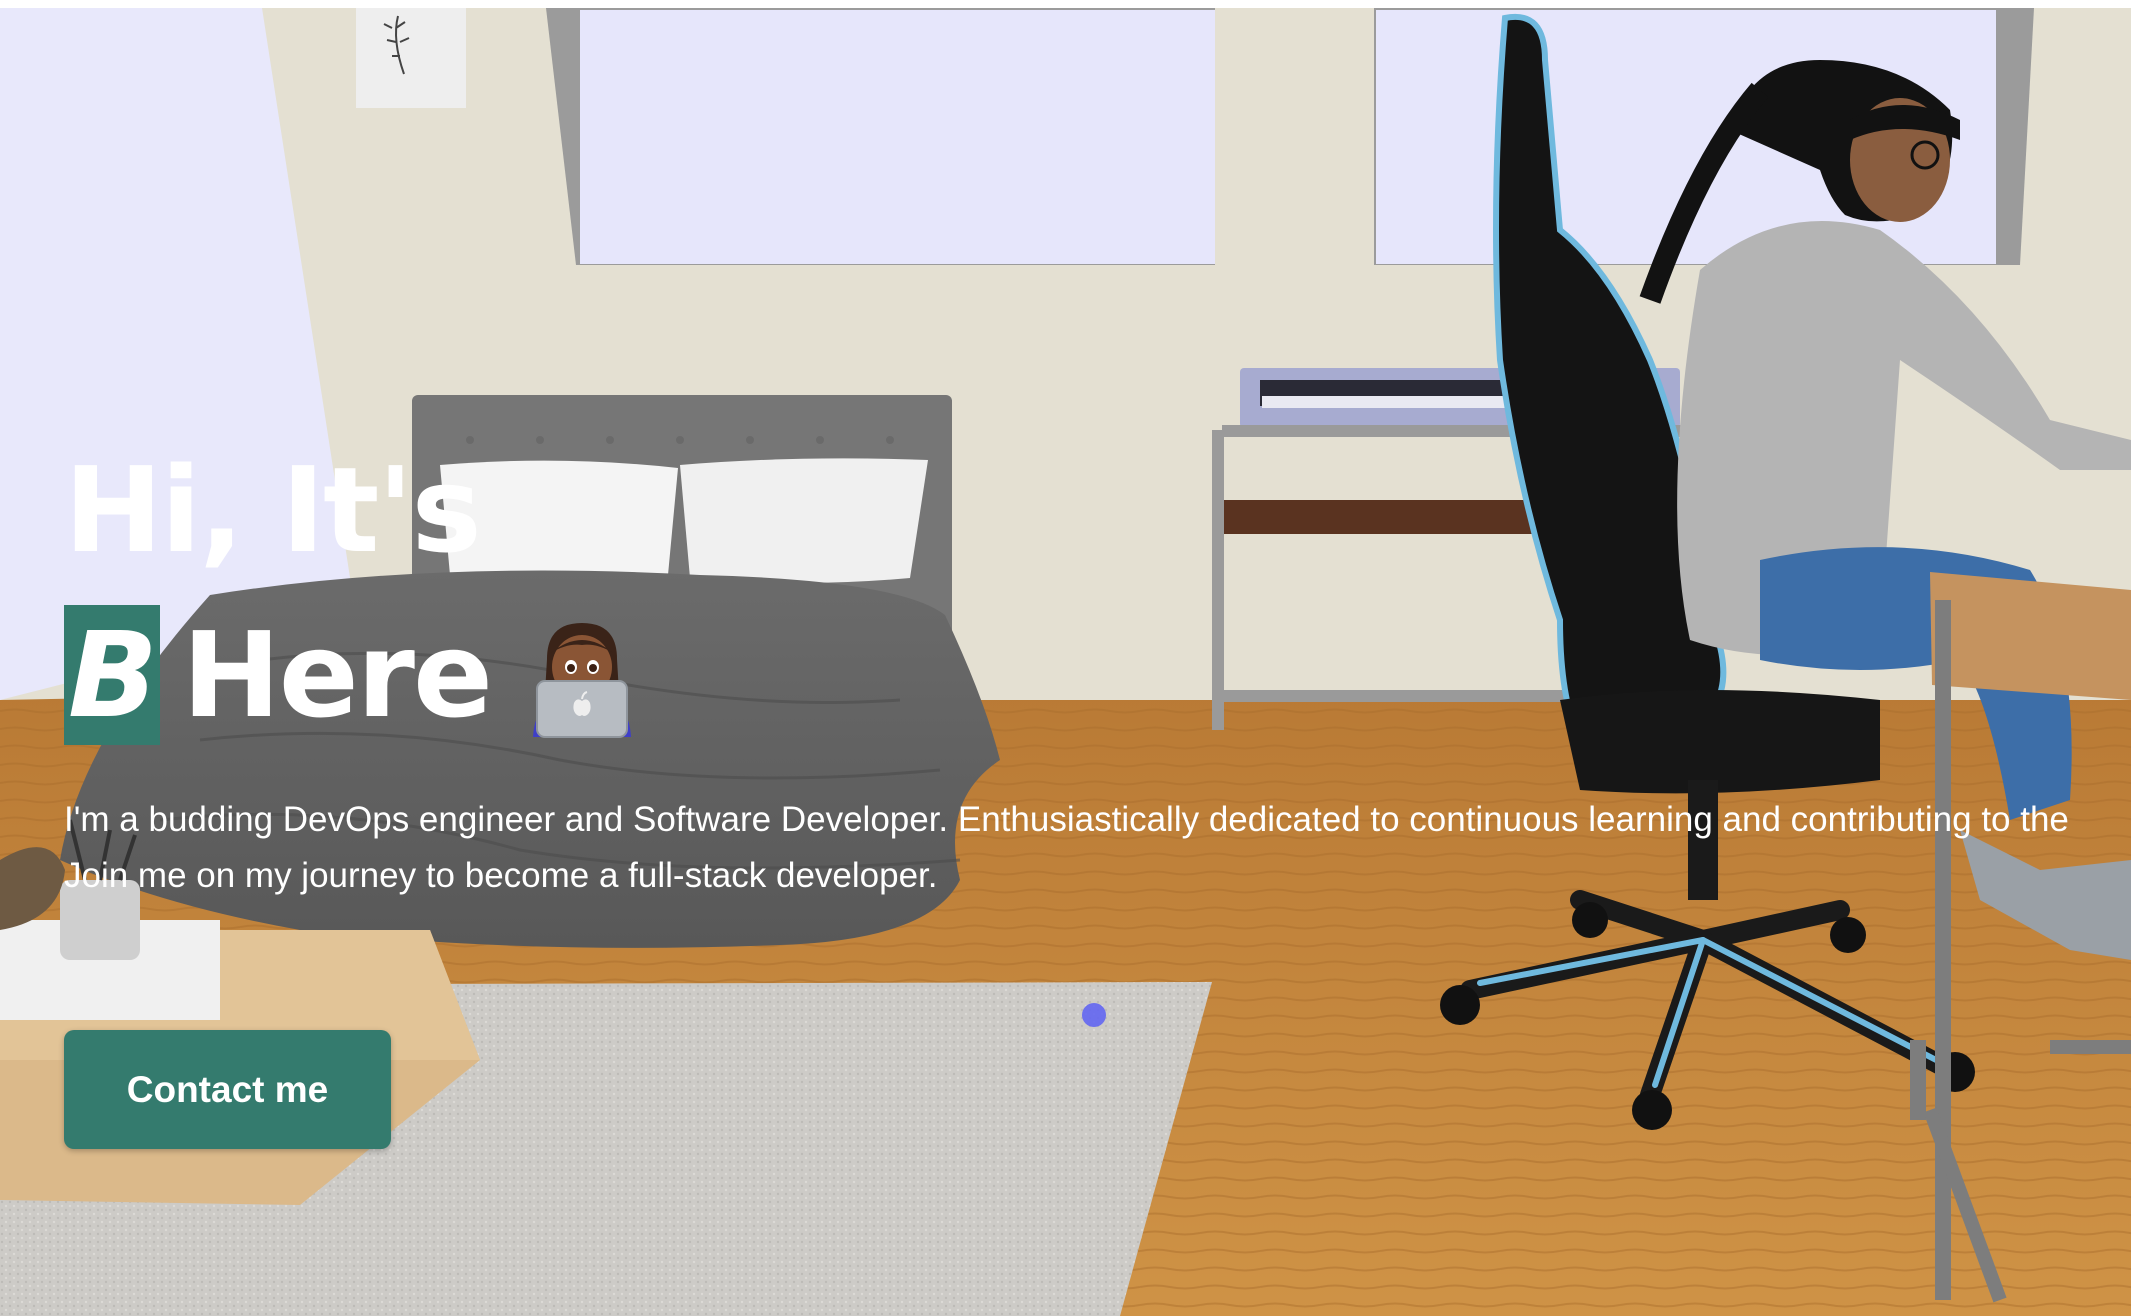 The width and height of the screenshot is (2131, 1316). Describe the element at coordinates (582, 679) in the screenshot. I see `woman-technologist-icon` at that location.